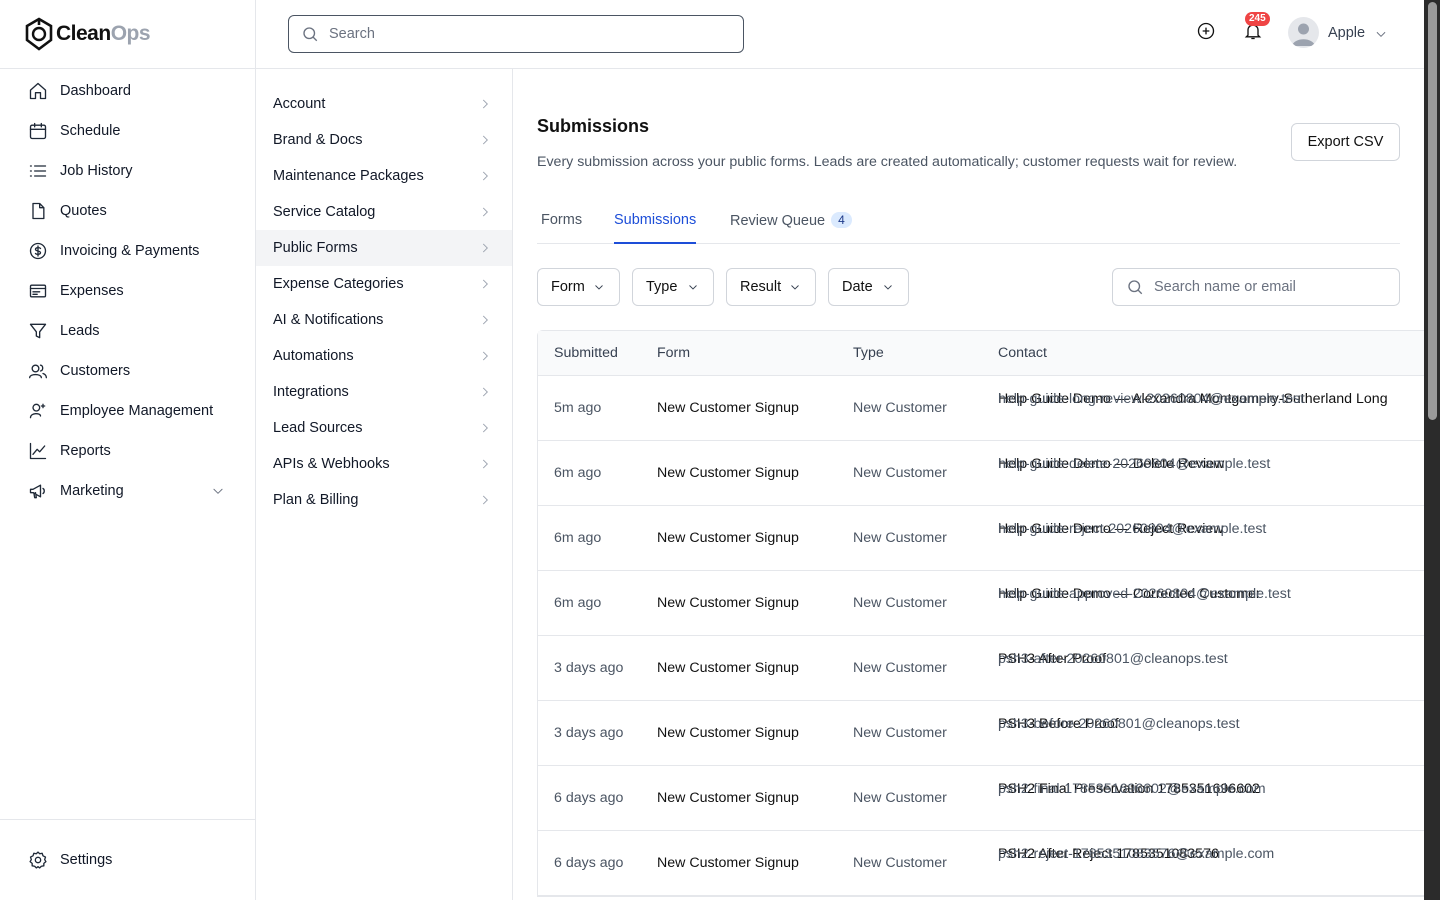 This screenshot has height=900, width=1440. What do you see at coordinates (1346, 33) in the screenshot?
I see `user-name: Apple` at bounding box center [1346, 33].